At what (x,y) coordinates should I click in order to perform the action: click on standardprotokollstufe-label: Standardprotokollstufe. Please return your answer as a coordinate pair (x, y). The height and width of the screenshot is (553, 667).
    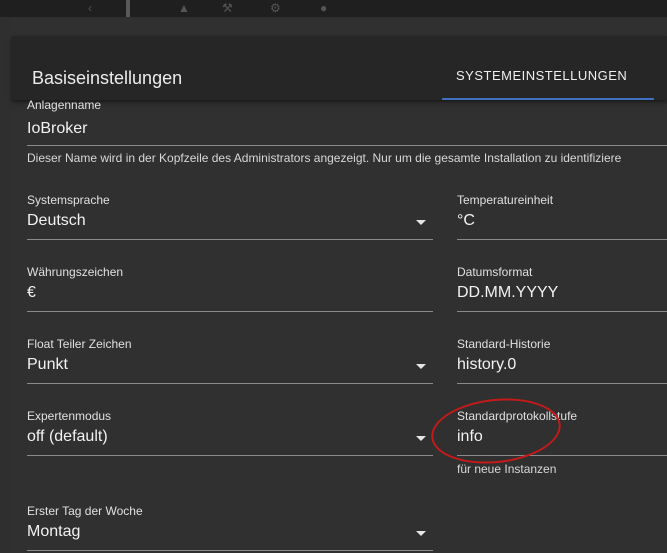
    Looking at the image, I should click on (517, 416).